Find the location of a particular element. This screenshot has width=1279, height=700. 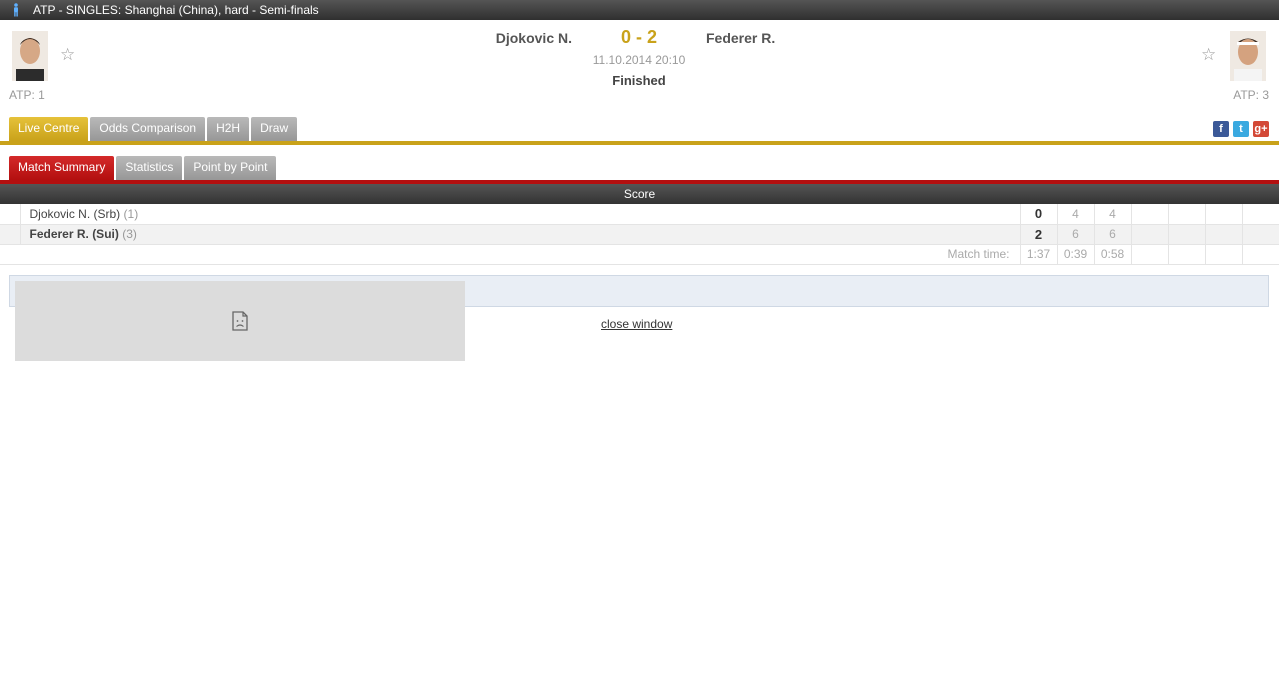

tab-match-summary: Match Summary is located at coordinates (62, 168).